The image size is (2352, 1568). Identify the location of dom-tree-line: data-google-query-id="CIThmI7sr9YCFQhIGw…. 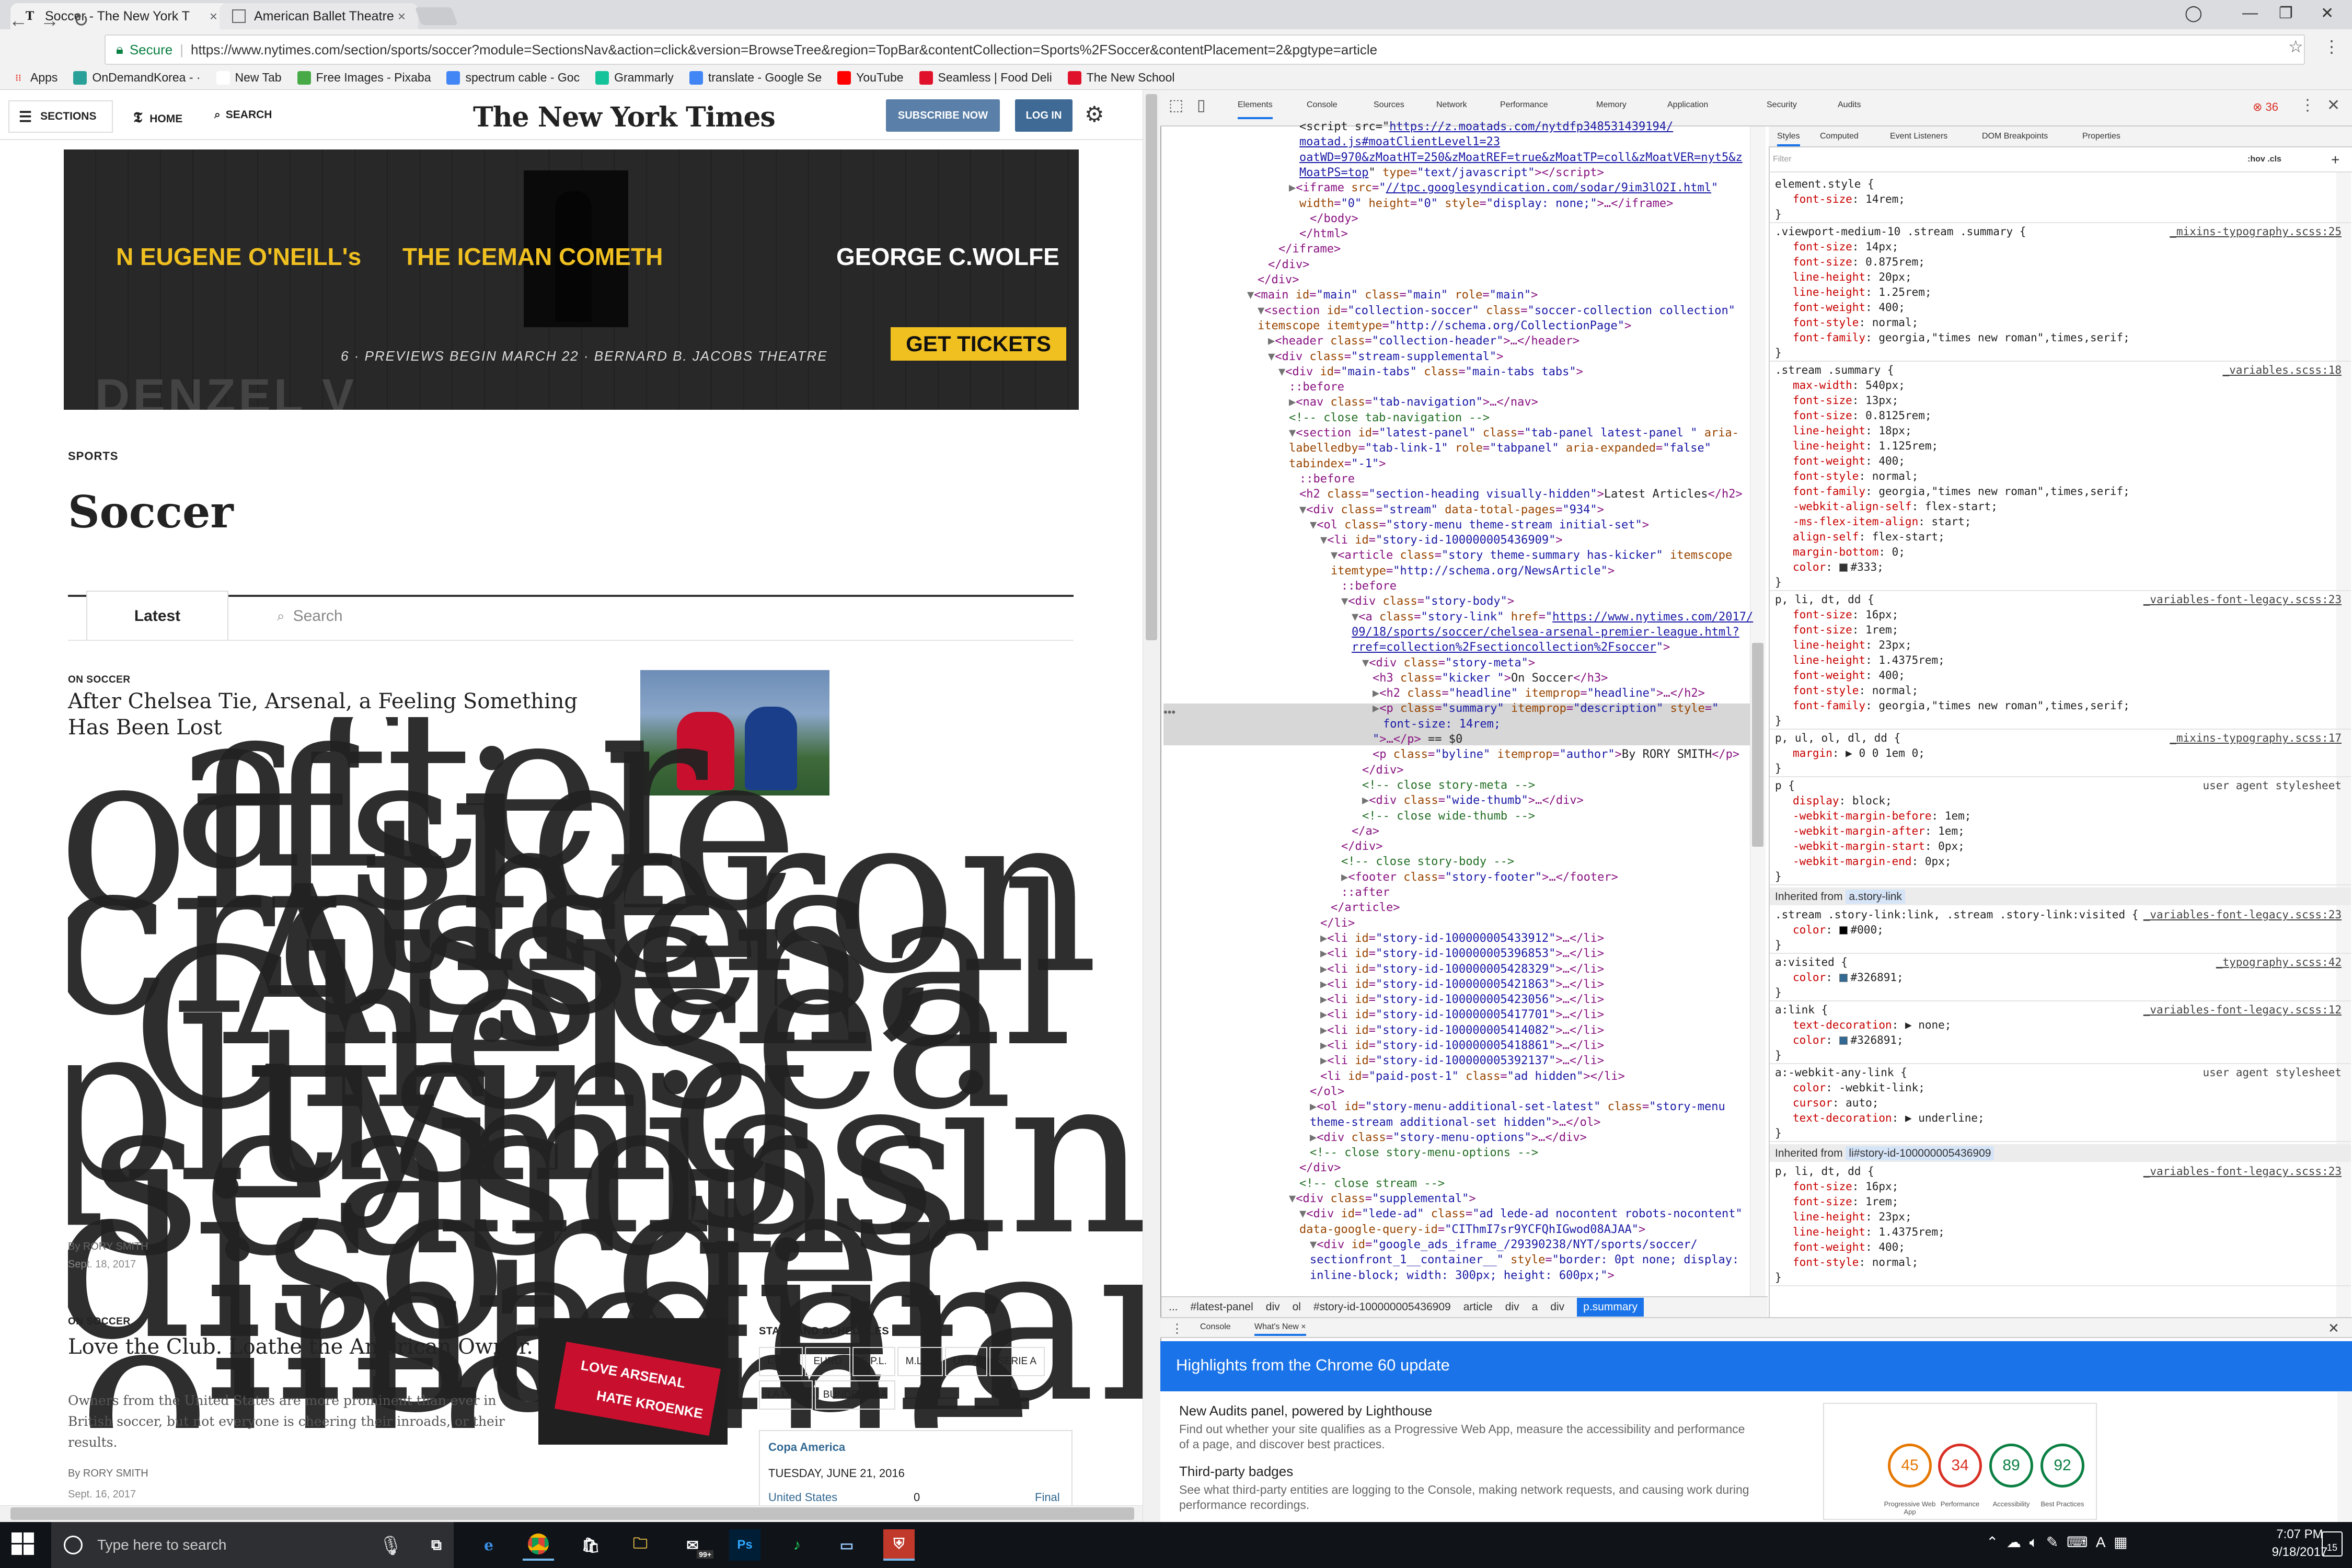
(1472, 1229).